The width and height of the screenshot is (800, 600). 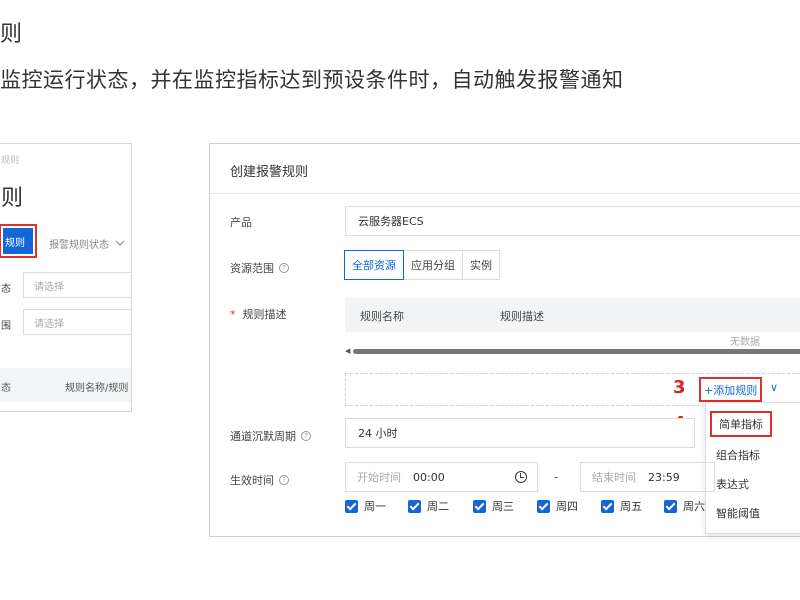 What do you see at coordinates (481, 265) in the screenshot?
I see `scope-option-instance: 实例` at bounding box center [481, 265].